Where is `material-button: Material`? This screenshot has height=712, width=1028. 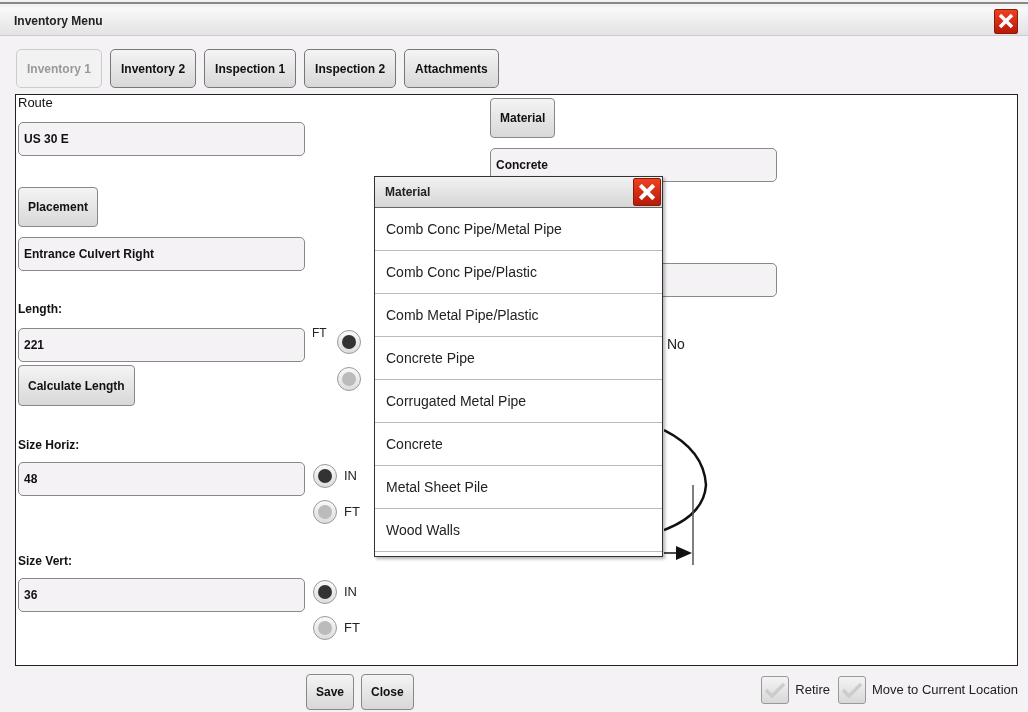 material-button: Material is located at coordinates (523, 118).